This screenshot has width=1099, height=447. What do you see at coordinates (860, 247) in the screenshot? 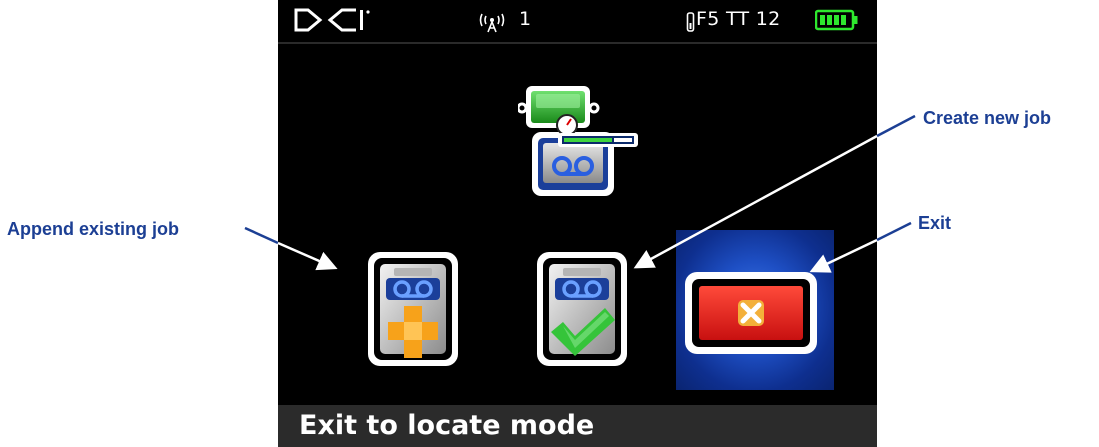
I see `callout-arrow-exit` at bounding box center [860, 247].